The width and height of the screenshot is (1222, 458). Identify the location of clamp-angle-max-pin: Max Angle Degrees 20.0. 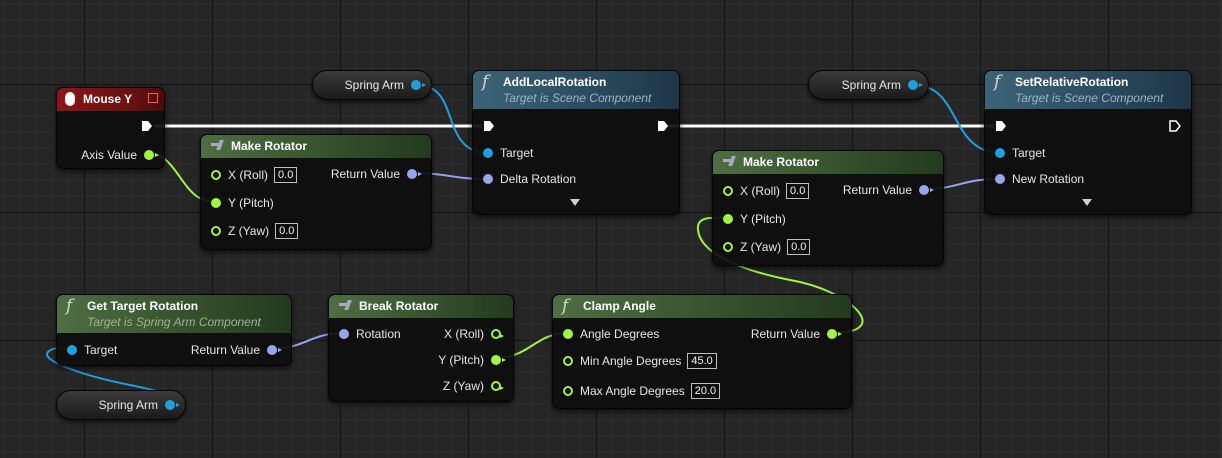
(642, 391).